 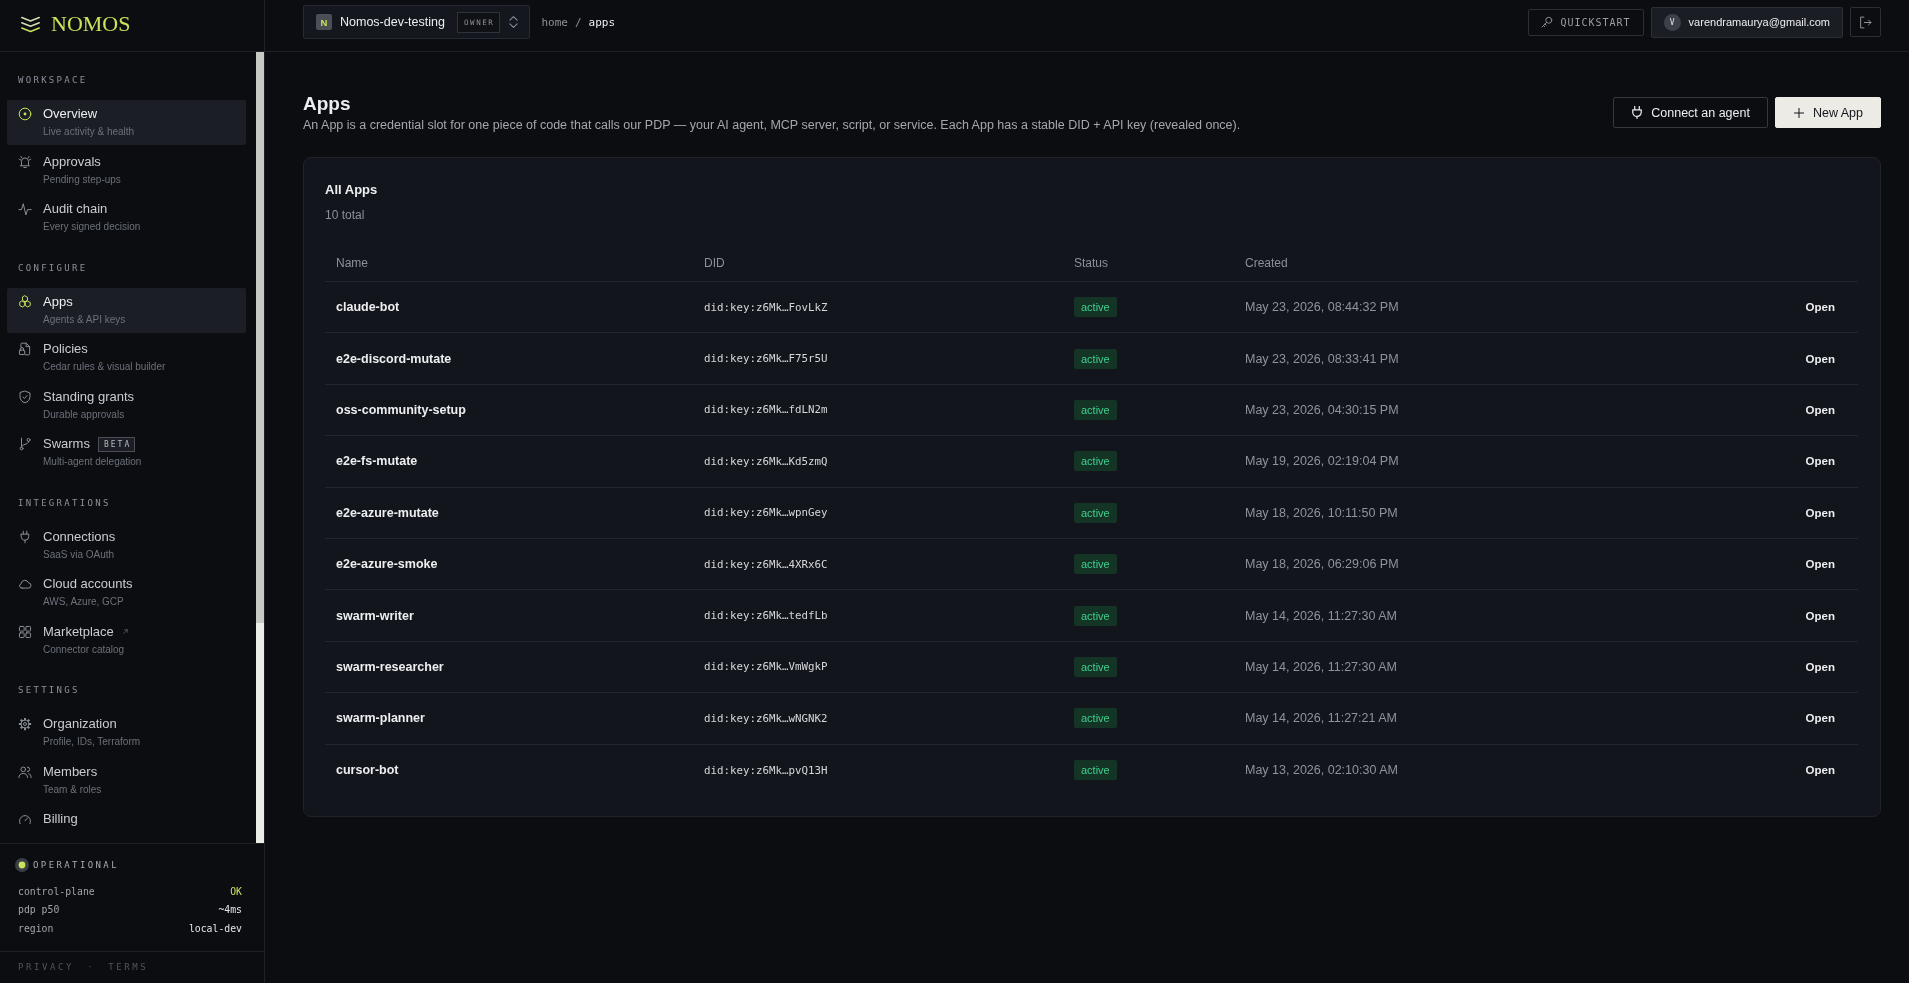 I want to click on plug-icon, so click(x=25, y=536).